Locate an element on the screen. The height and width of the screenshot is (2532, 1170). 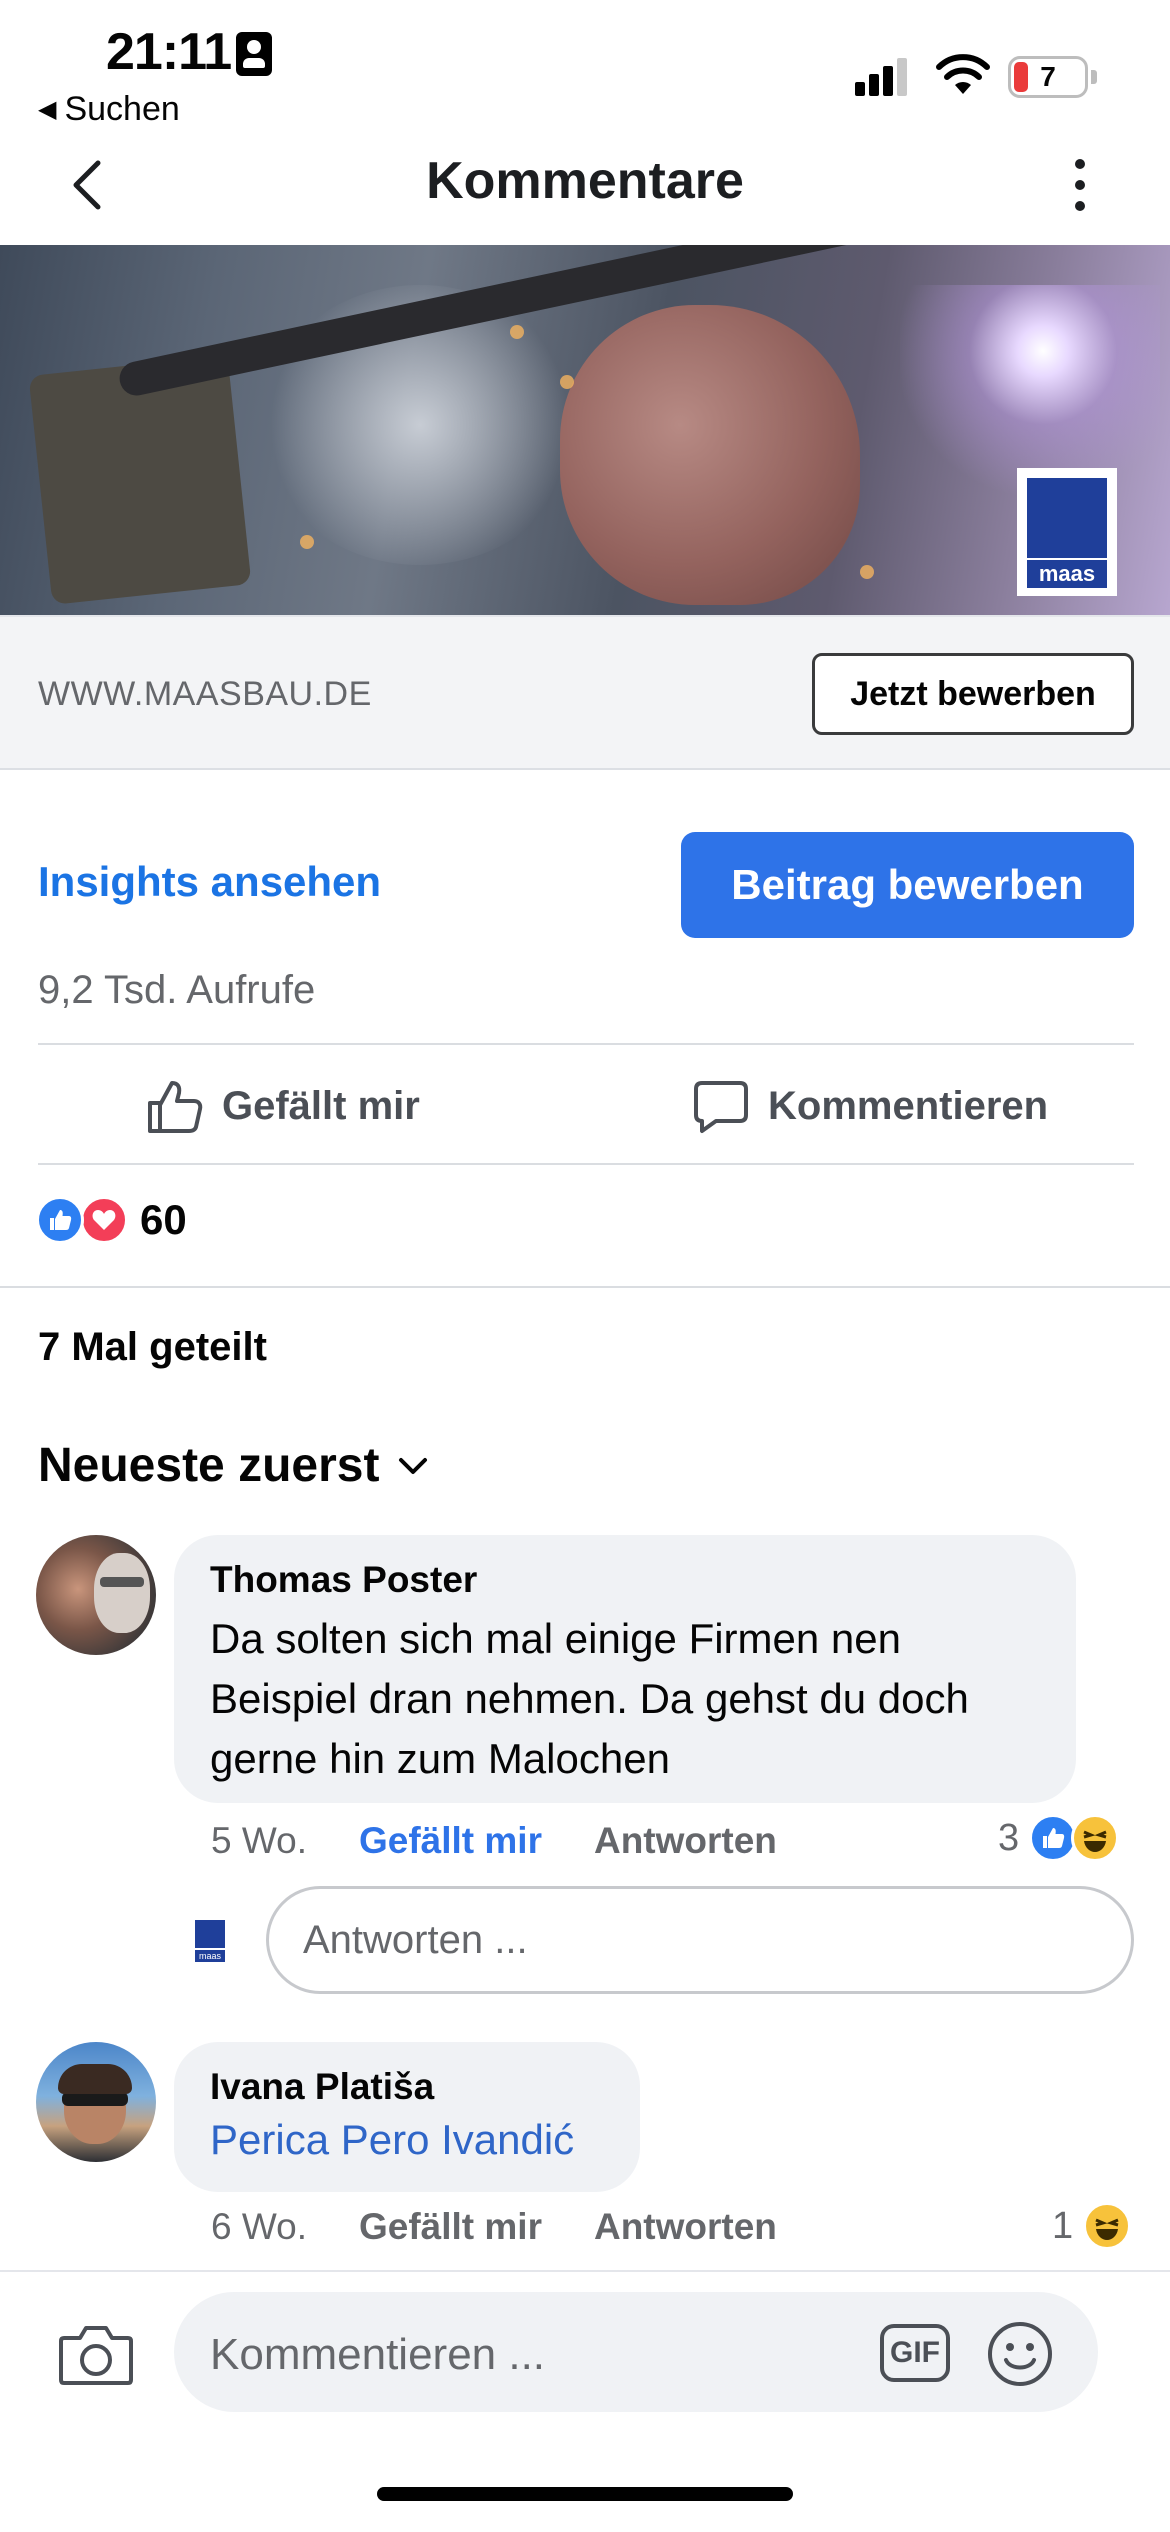
comment-bubble-icon is located at coordinates (721, 1107).